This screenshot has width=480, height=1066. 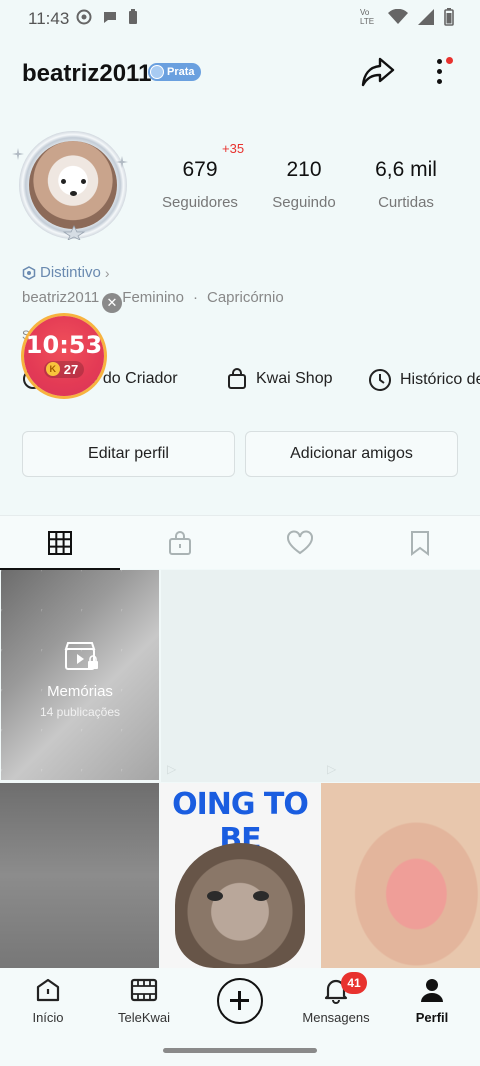 What do you see at coordinates (367, 17) in the screenshot?
I see `volte-label: Vo LTE` at bounding box center [367, 17].